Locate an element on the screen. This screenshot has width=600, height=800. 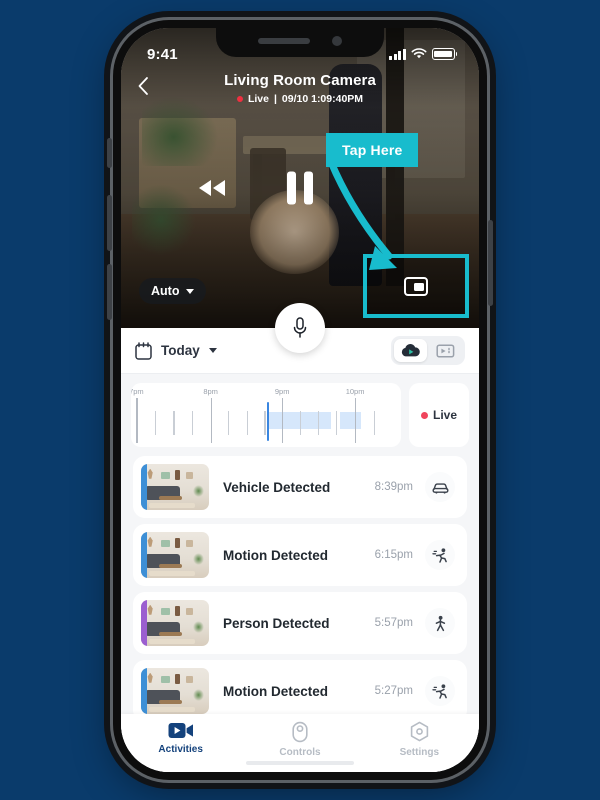
camera-name: Living Room Camera is located at coordinates (300, 80).